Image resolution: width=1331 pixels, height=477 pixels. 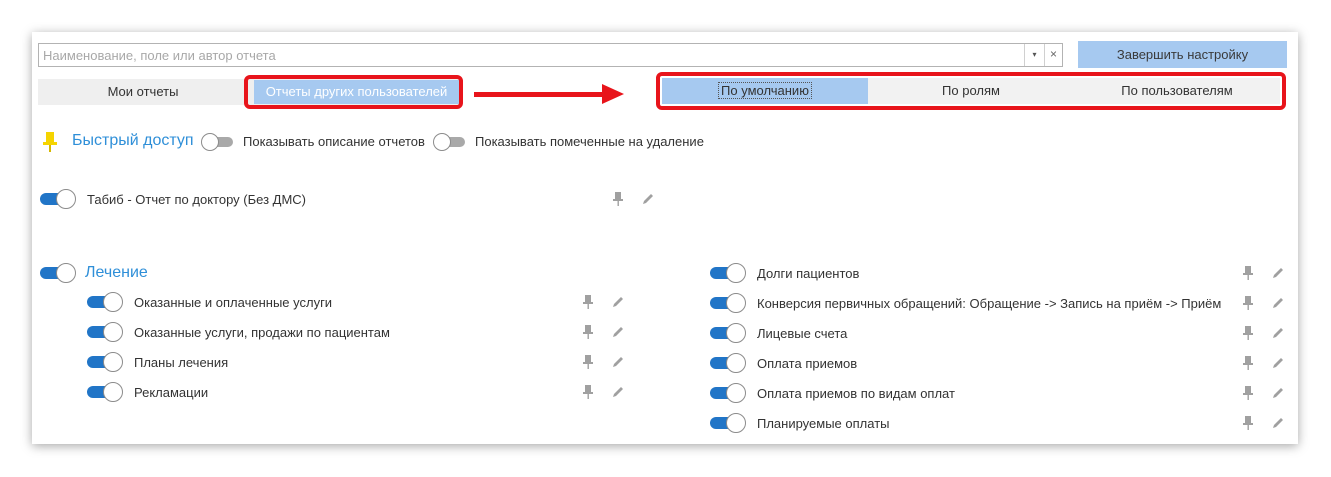 I want to click on report-label: Оказанные и оплаченные услуги, so click(x=233, y=302).